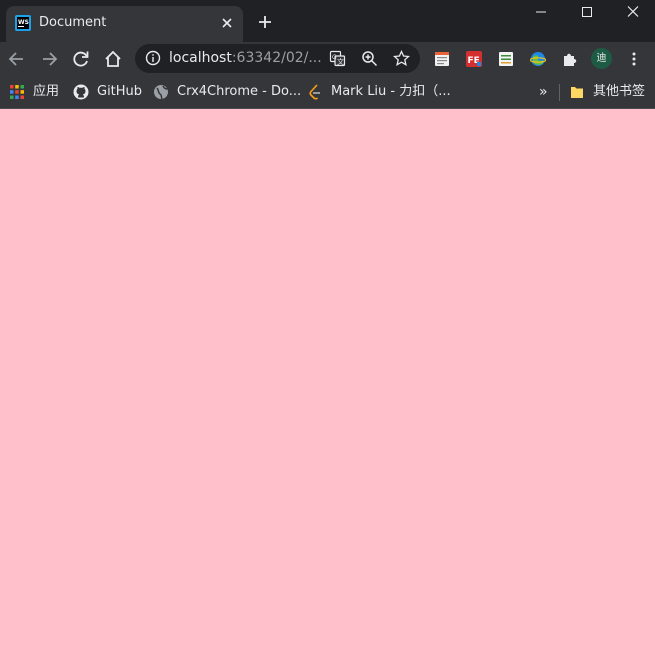 This screenshot has width=655, height=656. I want to click on reload-icon, so click(81, 59).